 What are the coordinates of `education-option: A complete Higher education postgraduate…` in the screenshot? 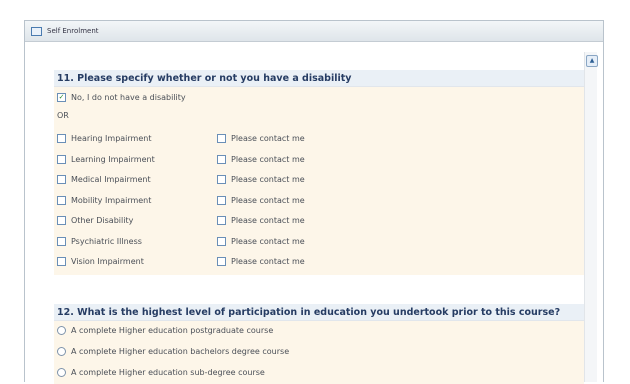 It's located at (165, 330).